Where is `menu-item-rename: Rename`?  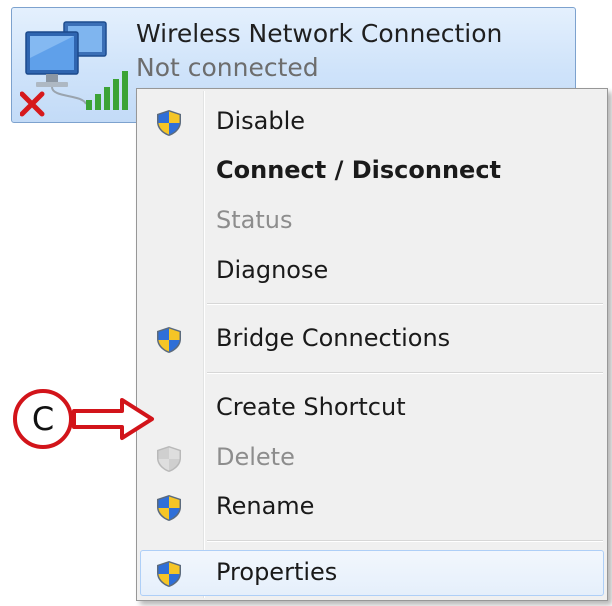 menu-item-rename: Rename is located at coordinates (372, 507).